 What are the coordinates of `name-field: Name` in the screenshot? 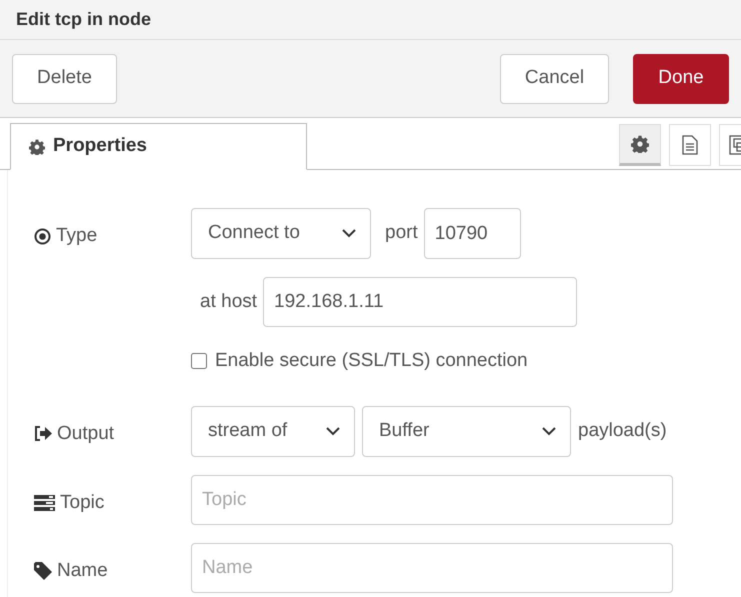 It's located at (432, 567).